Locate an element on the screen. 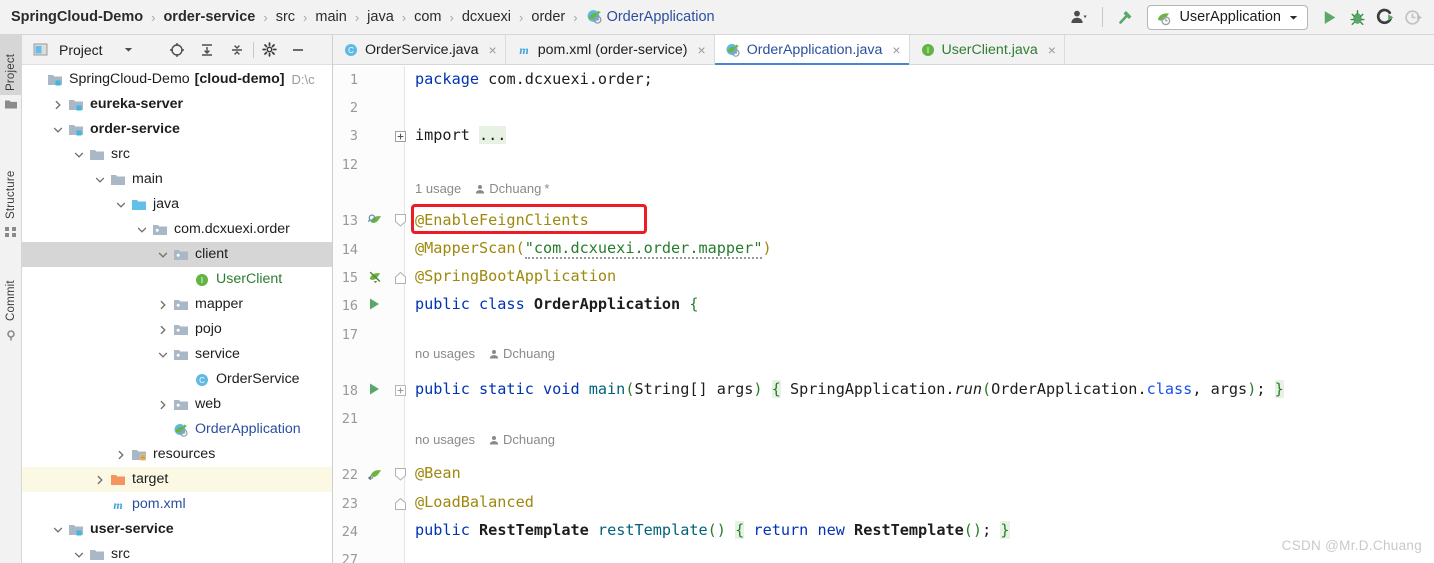 This screenshot has width=1434, height=563. editor-tab-orderapplication-java: OrderApplication.java × is located at coordinates (812, 50).